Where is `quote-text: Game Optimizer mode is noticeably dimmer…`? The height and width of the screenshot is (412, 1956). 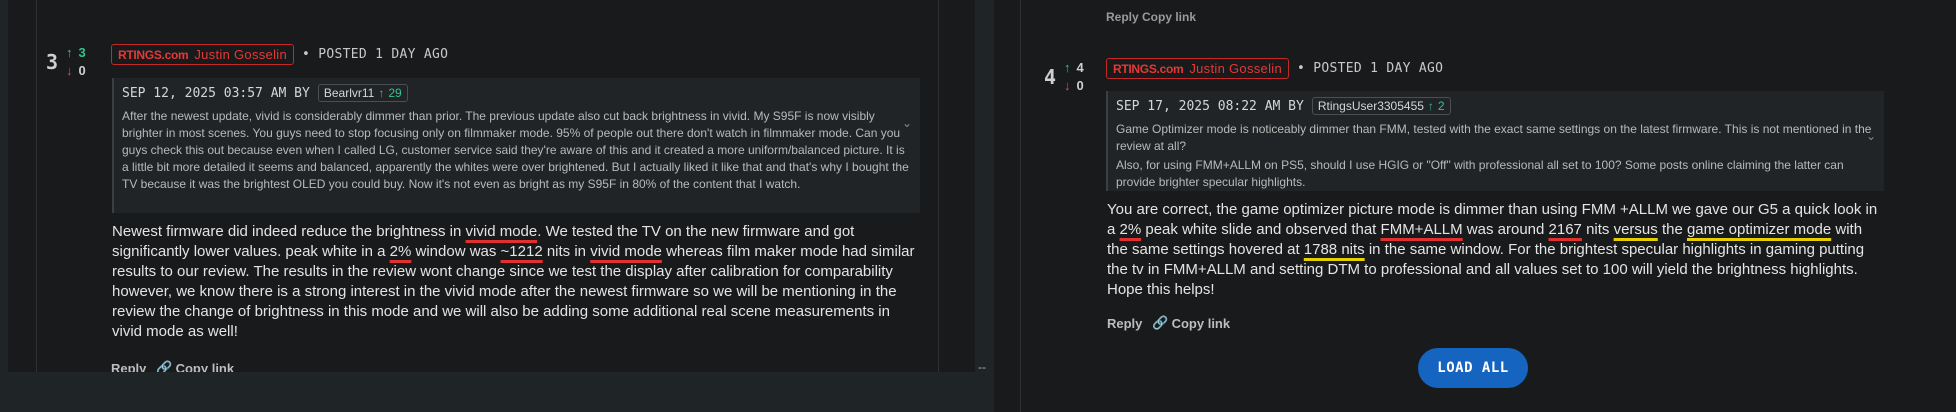 quote-text: Game Optimizer mode is noticeably dimmer… is located at coordinates (1494, 137).